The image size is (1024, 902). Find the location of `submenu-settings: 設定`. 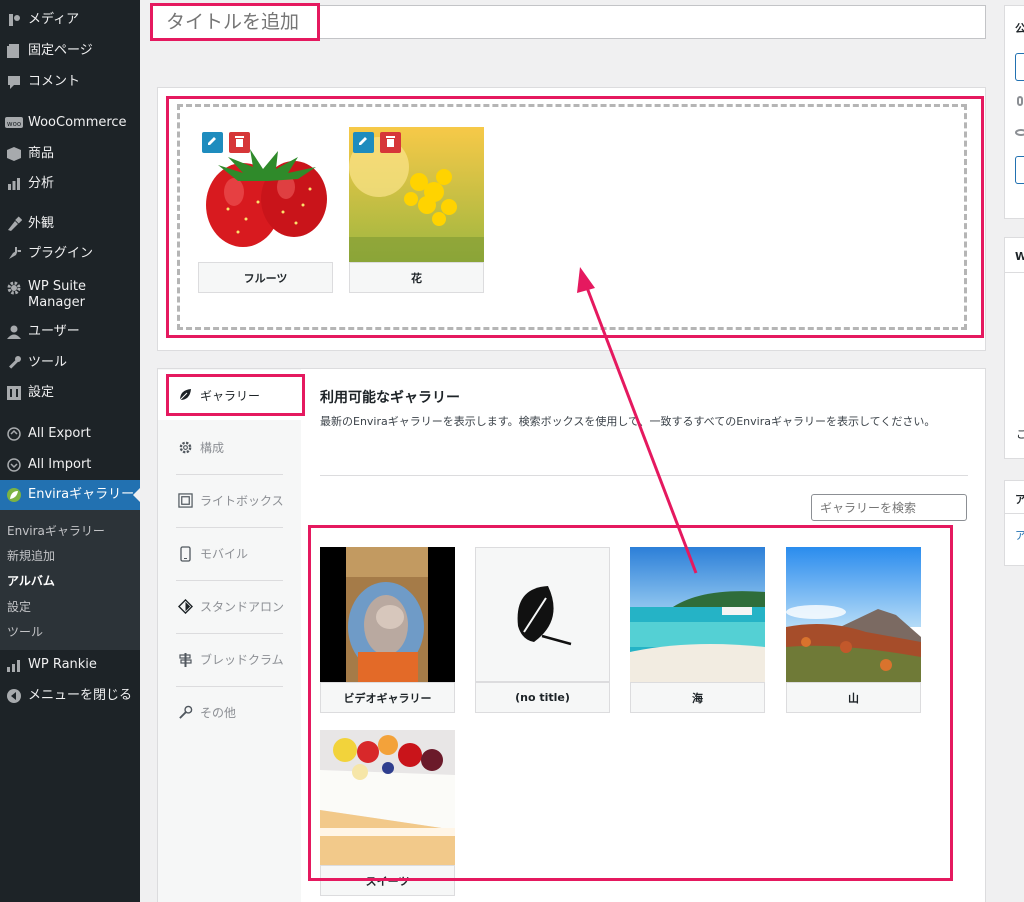

submenu-settings: 設定 is located at coordinates (19, 606).